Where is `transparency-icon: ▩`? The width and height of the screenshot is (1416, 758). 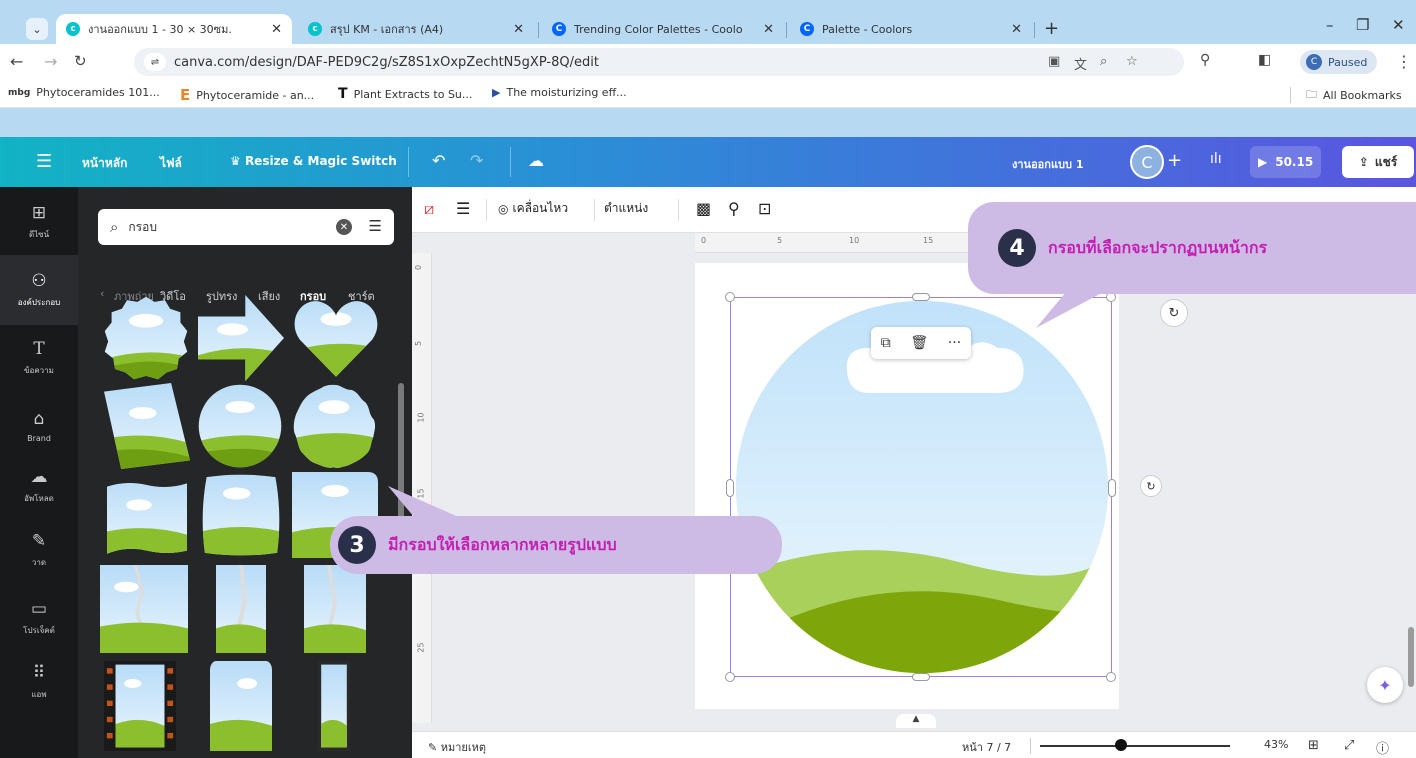 transparency-icon: ▩ is located at coordinates (703, 208).